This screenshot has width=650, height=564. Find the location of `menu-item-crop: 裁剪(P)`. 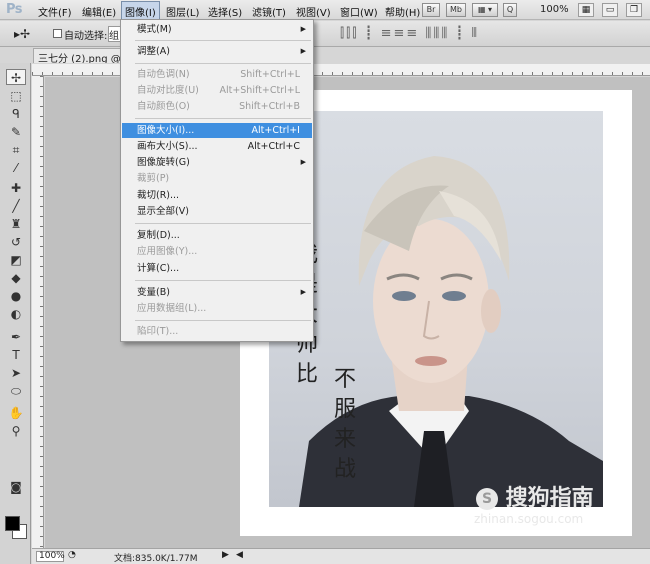

menu-item-crop: 裁剪(P) is located at coordinates (217, 178).